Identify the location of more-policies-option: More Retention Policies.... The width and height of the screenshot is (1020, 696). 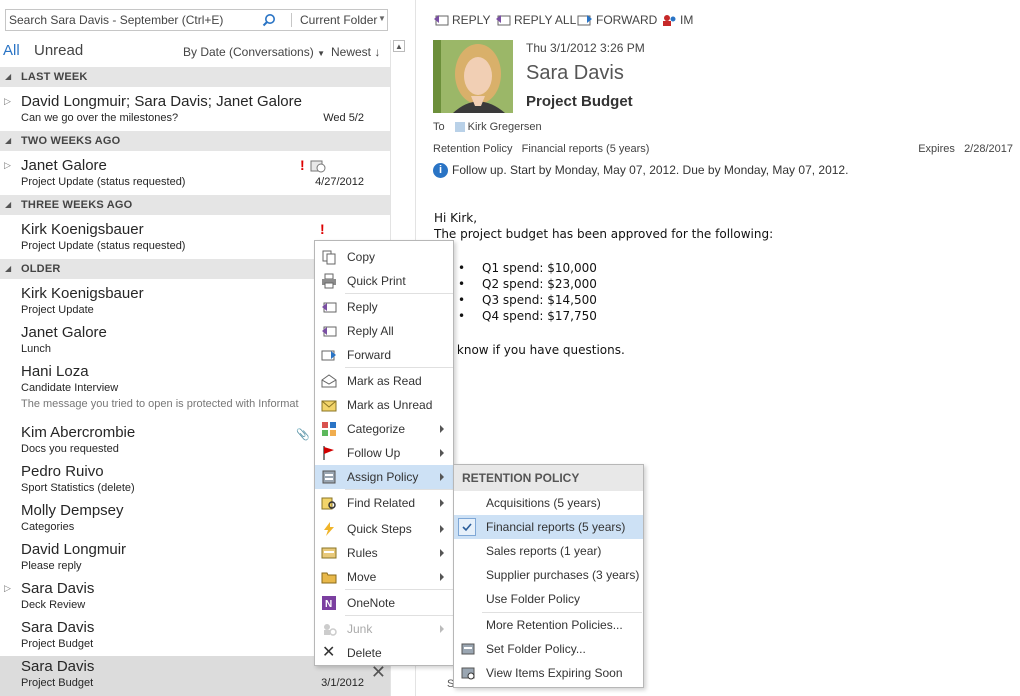
(548, 625).